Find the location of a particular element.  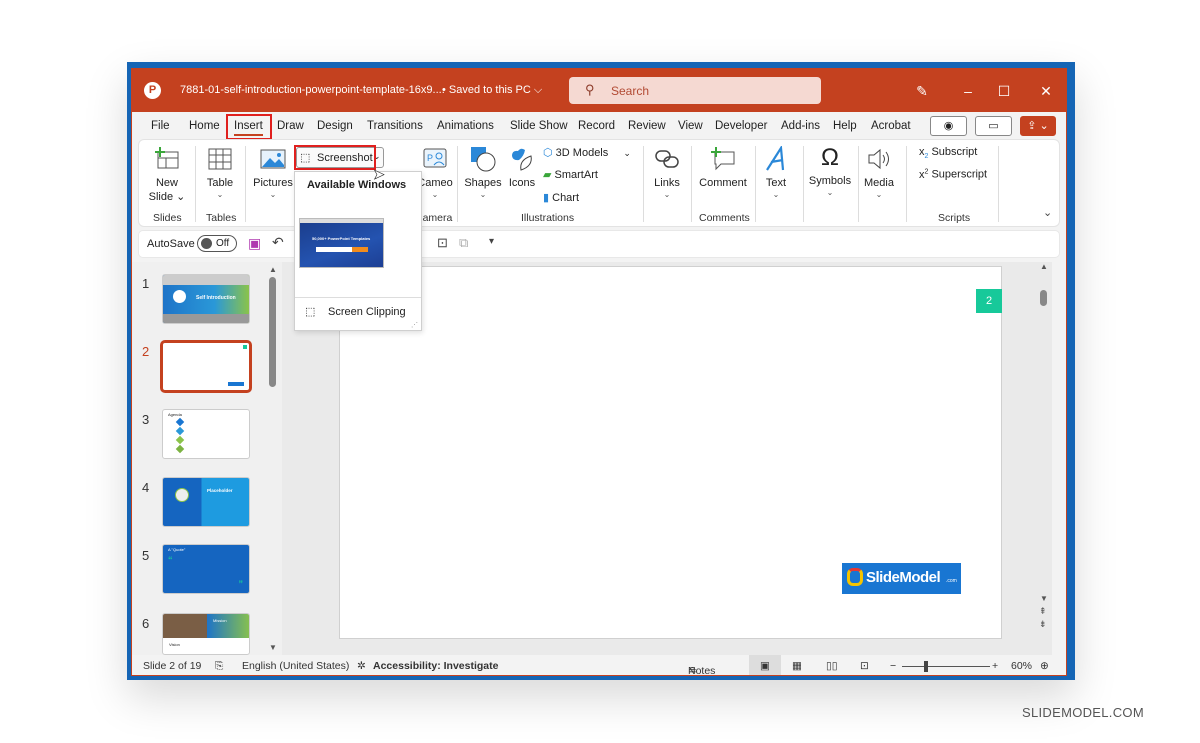

slideshow-button: ⊡ is located at coordinates (864, 666).